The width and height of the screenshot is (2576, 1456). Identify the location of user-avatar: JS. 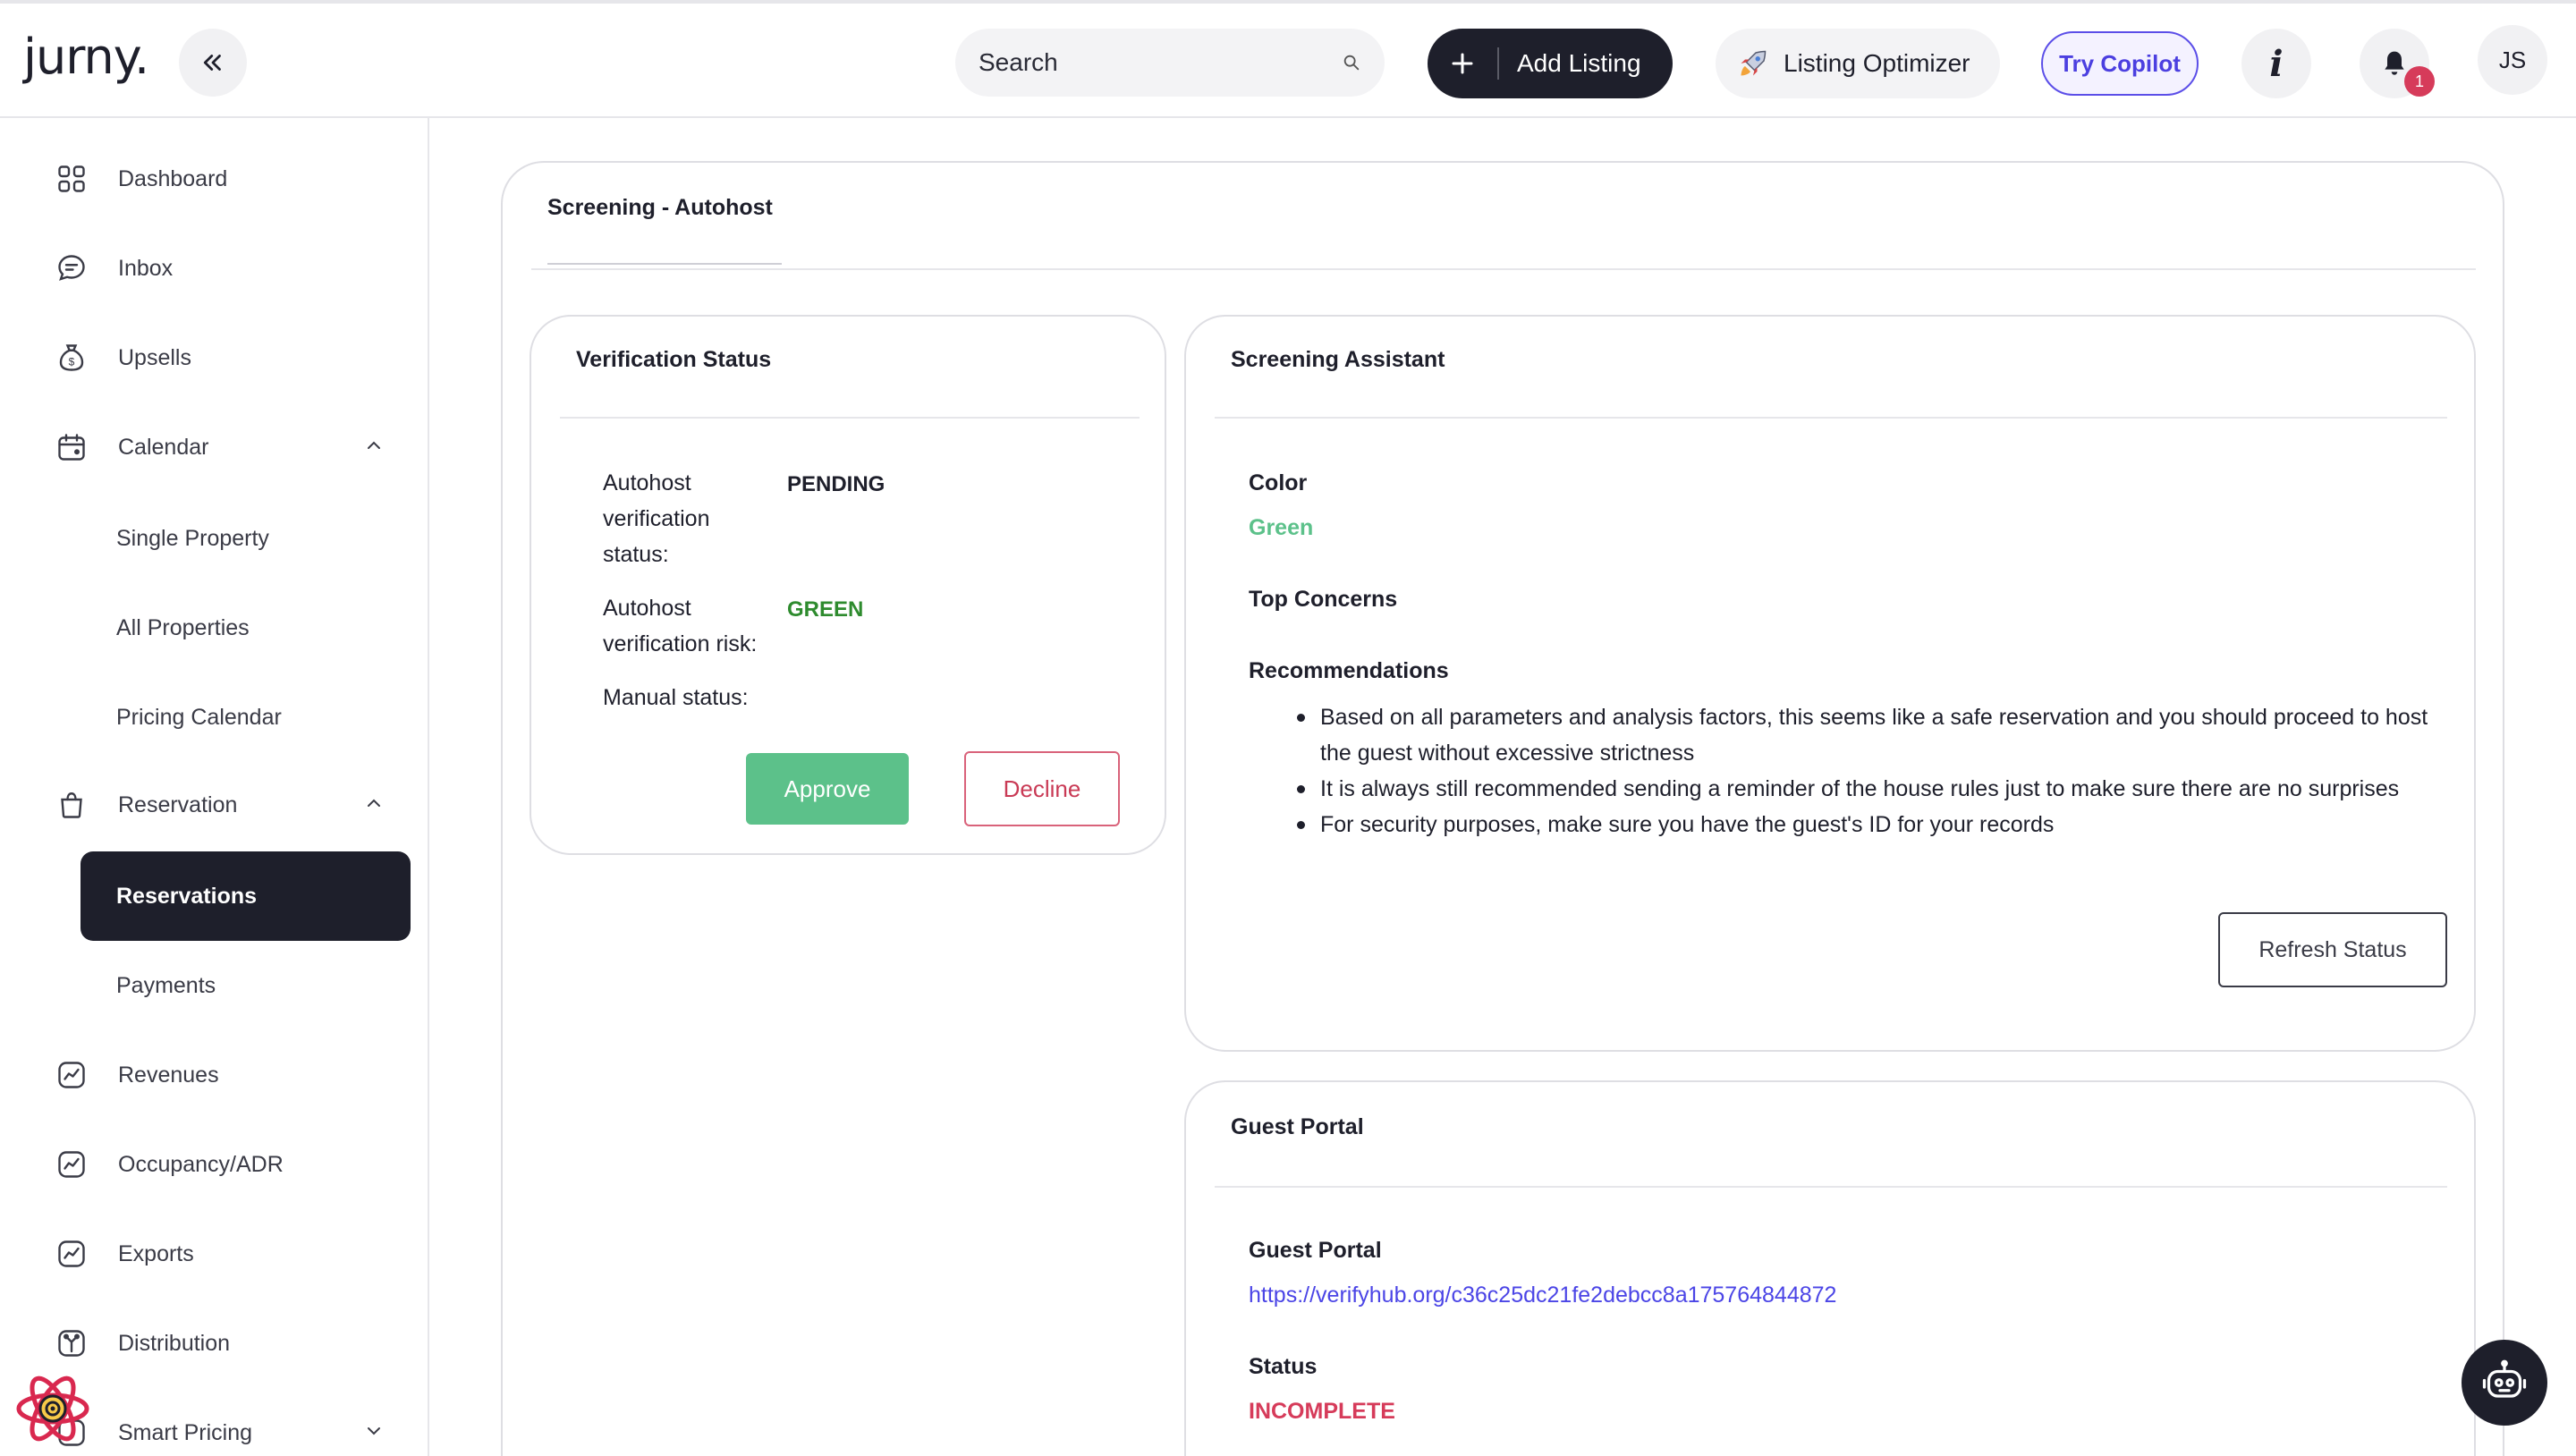
(2512, 60).